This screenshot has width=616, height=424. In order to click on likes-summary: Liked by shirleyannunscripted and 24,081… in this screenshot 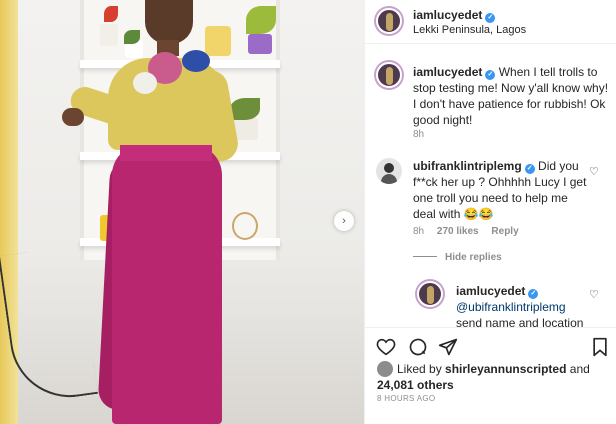, I will do `click(495, 377)`.